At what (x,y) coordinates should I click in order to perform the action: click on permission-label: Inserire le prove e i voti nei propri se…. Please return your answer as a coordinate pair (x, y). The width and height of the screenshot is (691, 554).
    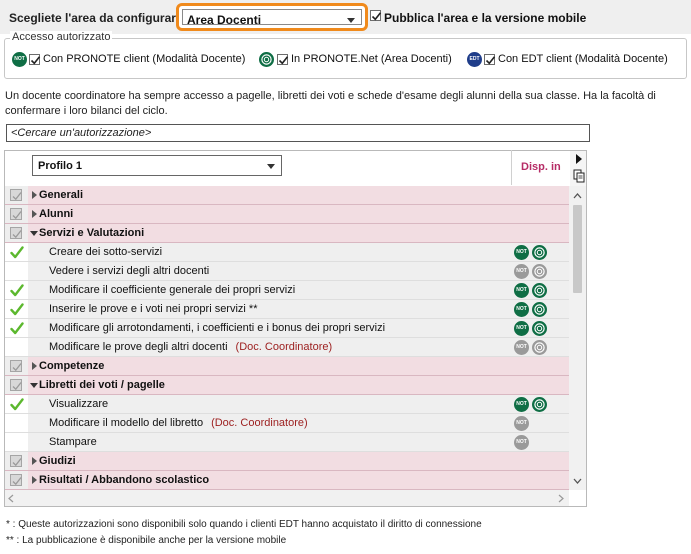
    Looking at the image, I should click on (153, 309).